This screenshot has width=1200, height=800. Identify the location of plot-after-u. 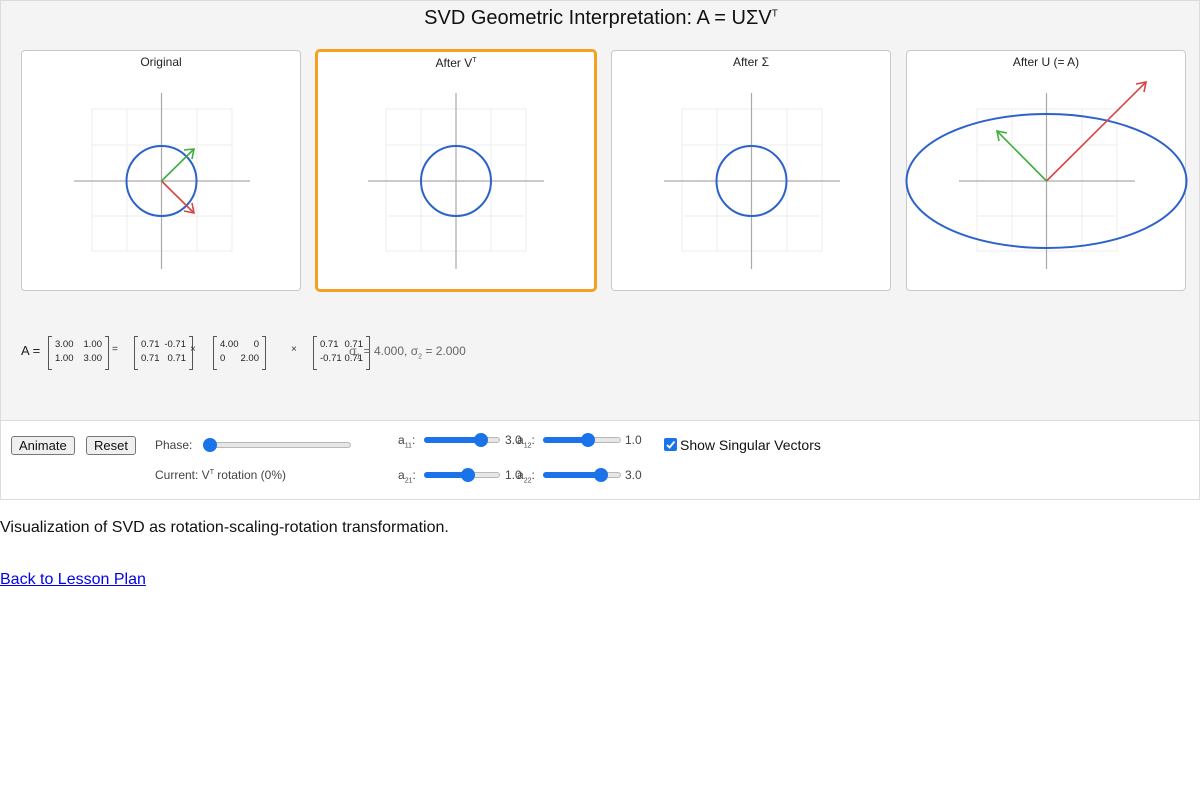
(1046, 174).